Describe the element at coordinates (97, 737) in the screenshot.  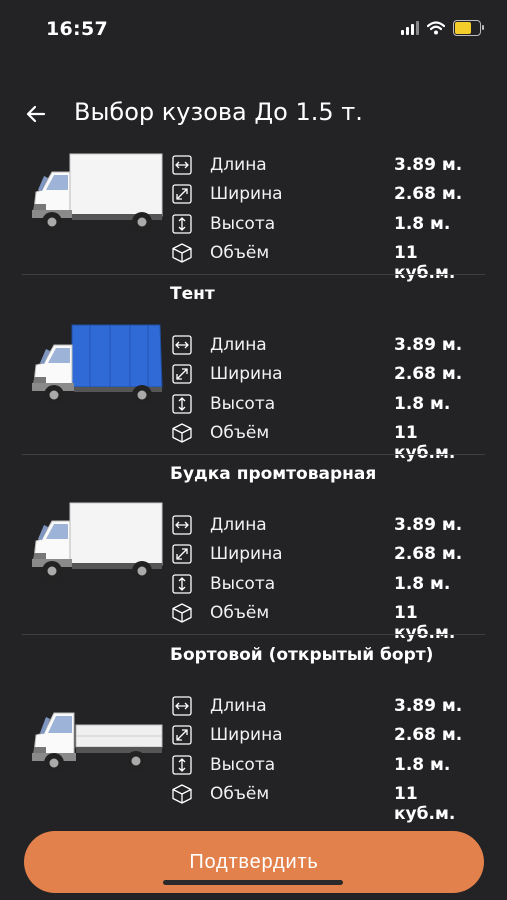
I see `flatbed-truck-image` at that location.